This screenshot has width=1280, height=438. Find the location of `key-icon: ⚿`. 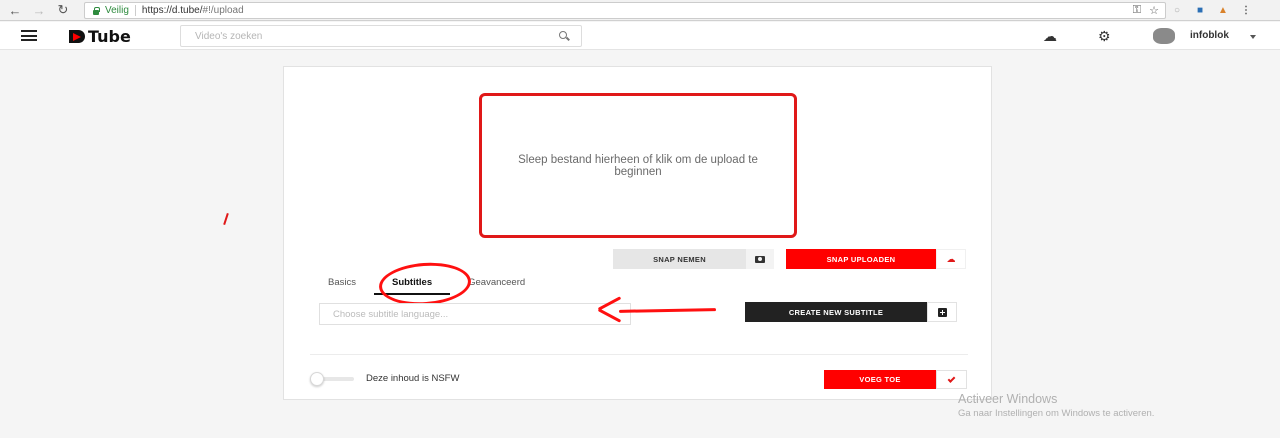

key-icon: ⚿ is located at coordinates (1137, 10).